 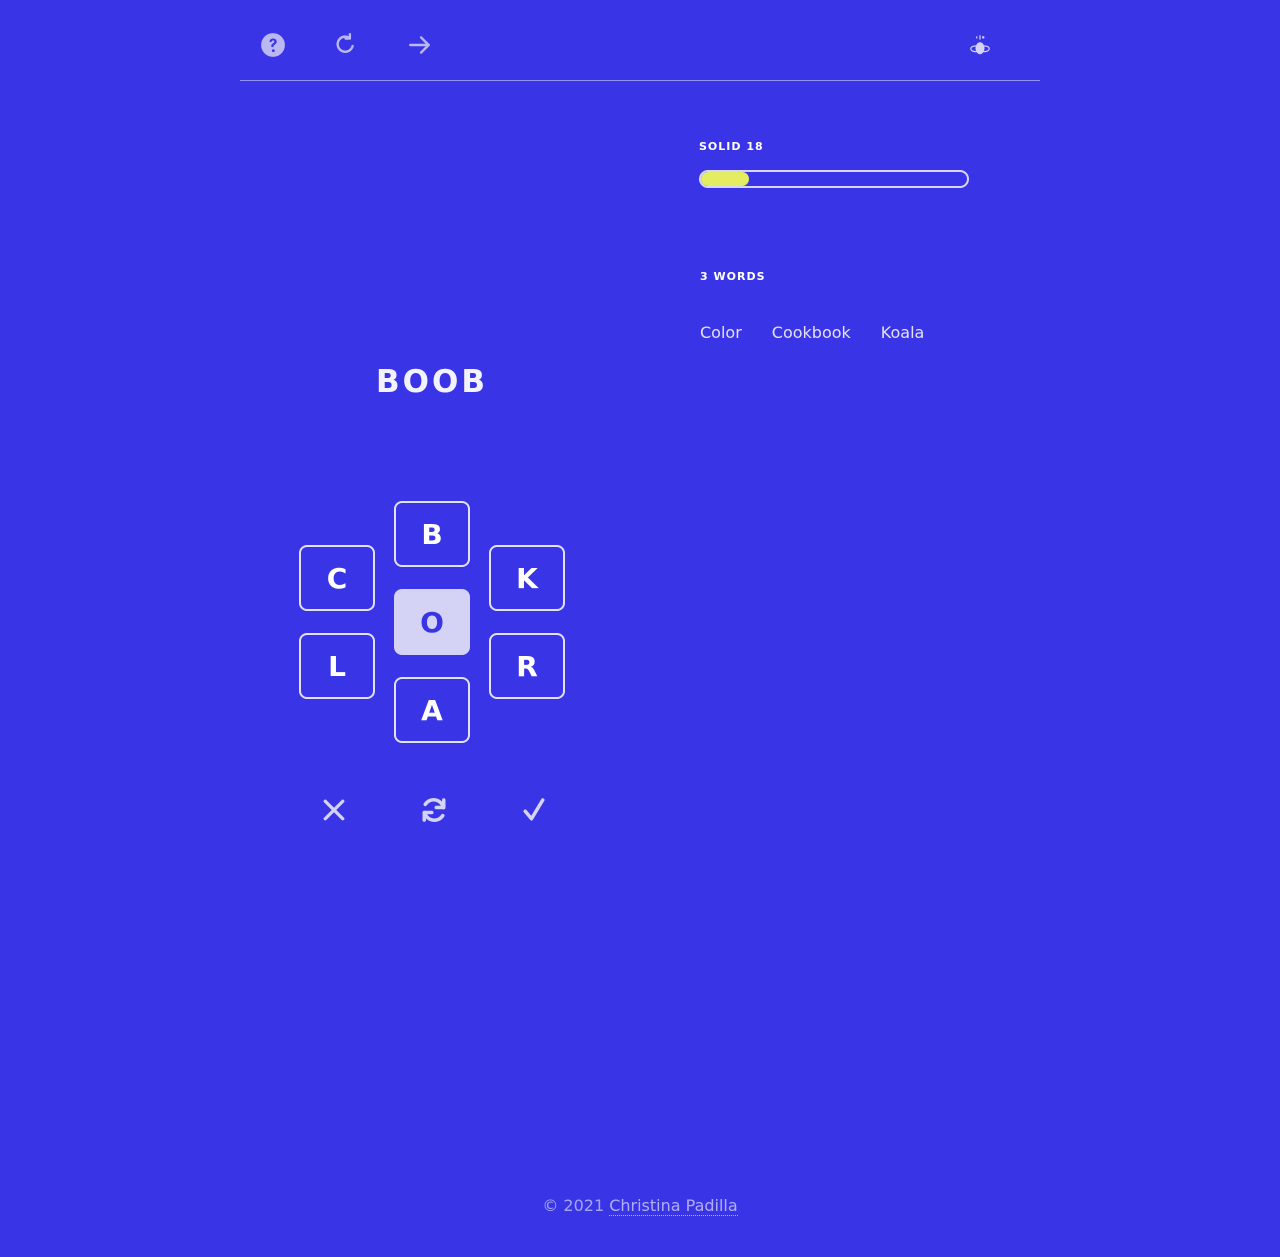 I want to click on letter-tile-bottom: A, so click(x=432, y=710).